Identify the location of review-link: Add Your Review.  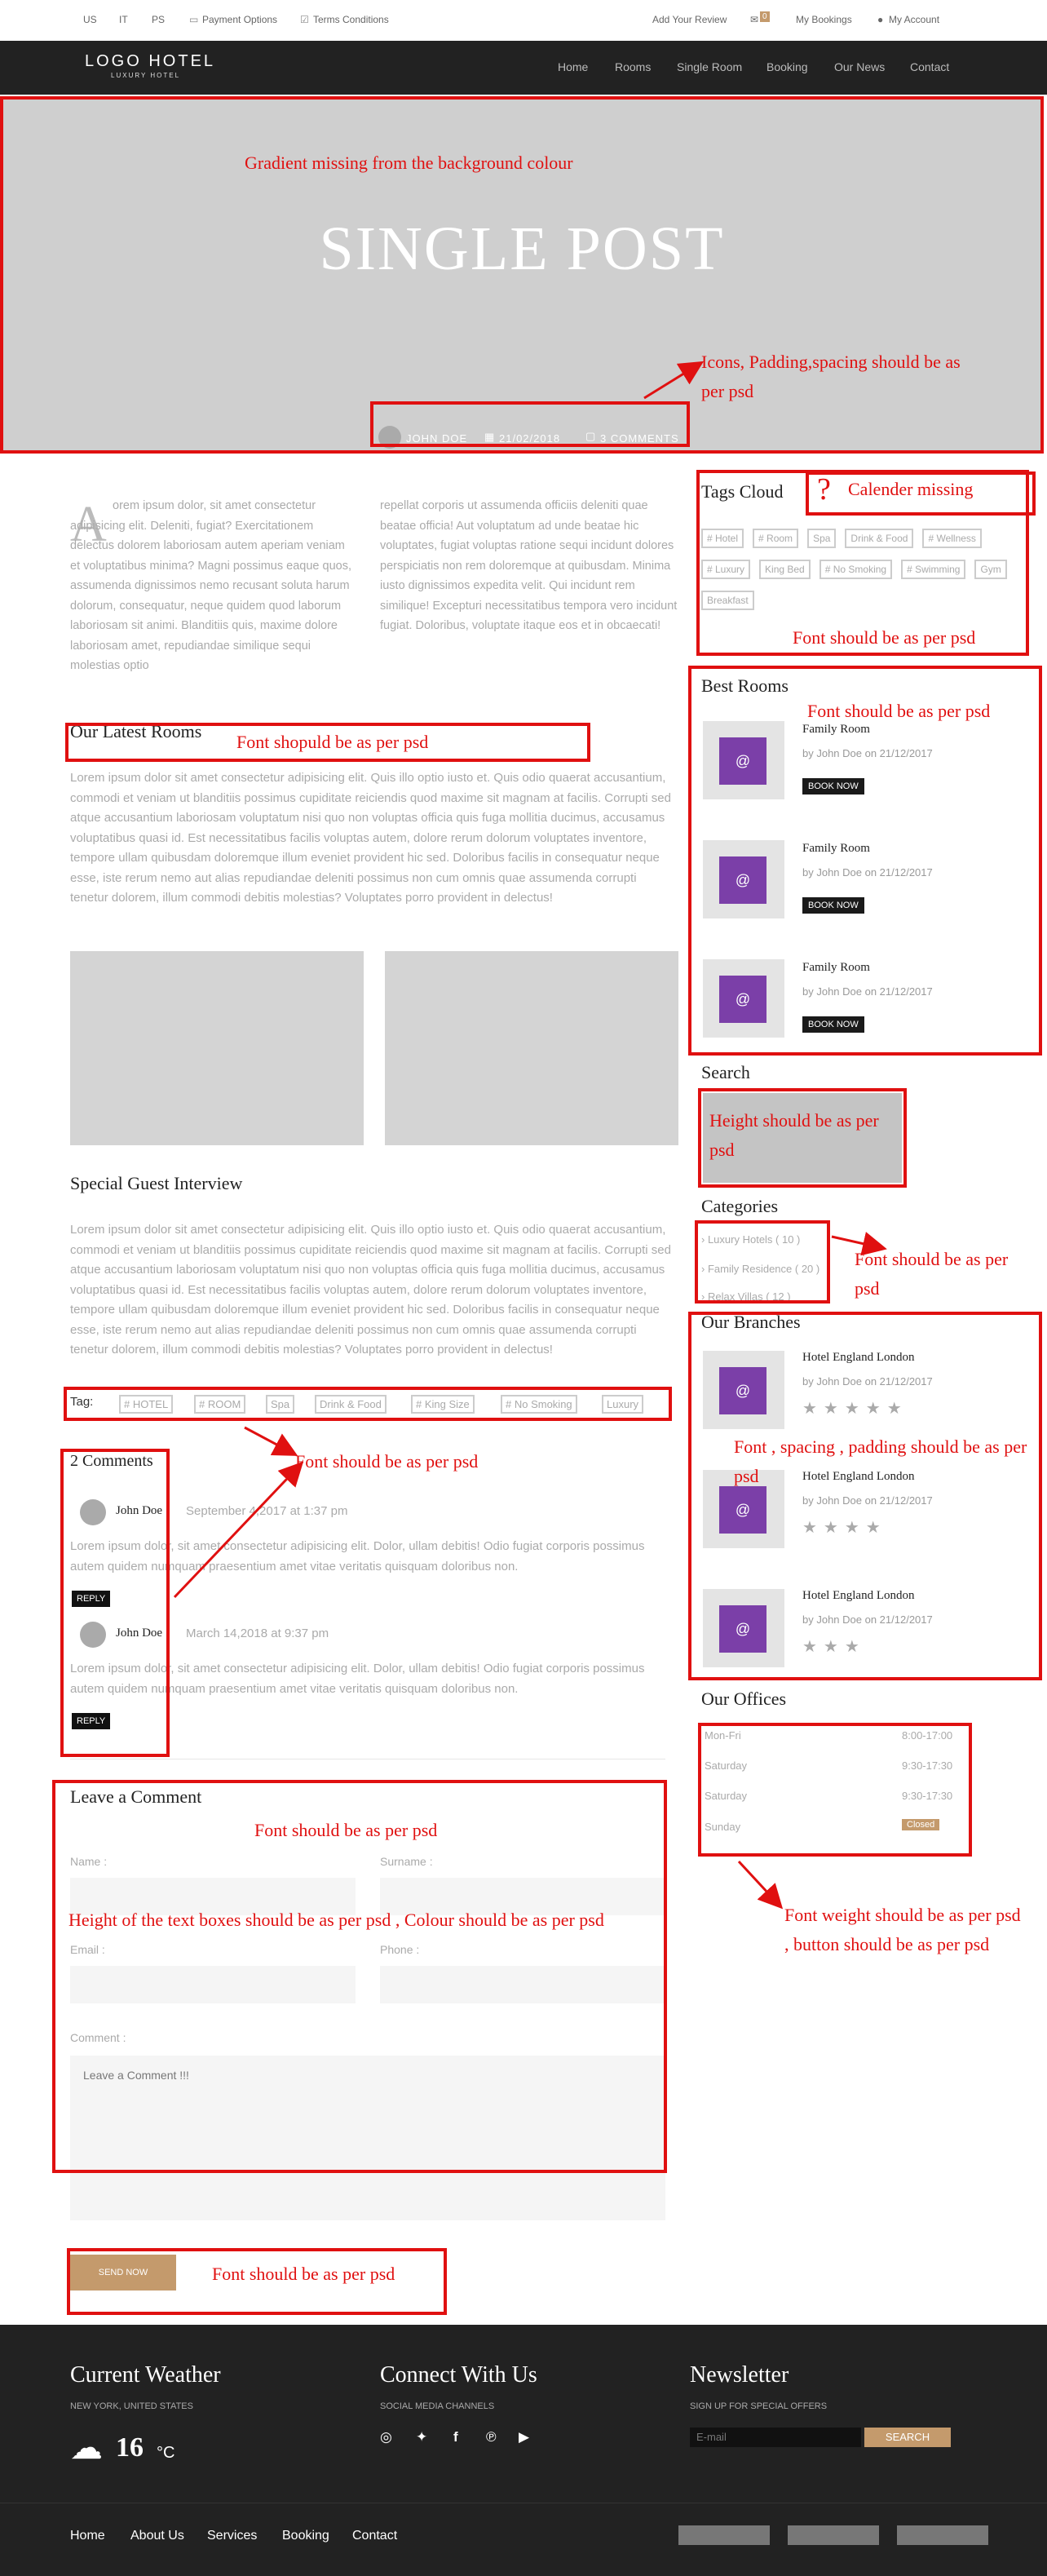
(689, 19).